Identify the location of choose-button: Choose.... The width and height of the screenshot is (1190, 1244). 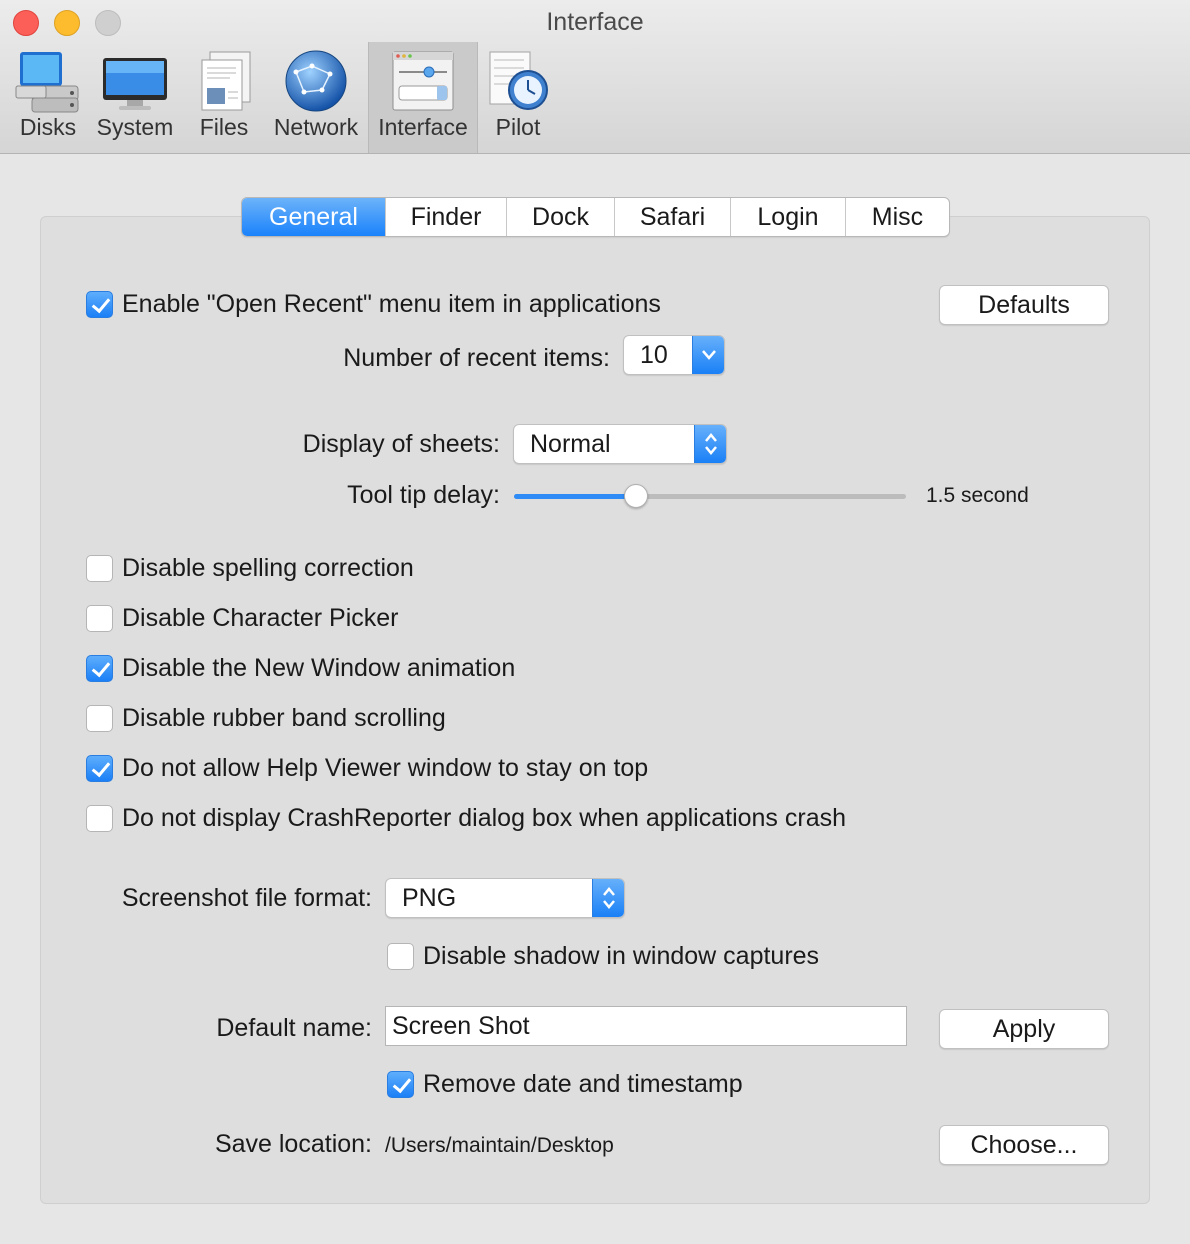
(1024, 1145).